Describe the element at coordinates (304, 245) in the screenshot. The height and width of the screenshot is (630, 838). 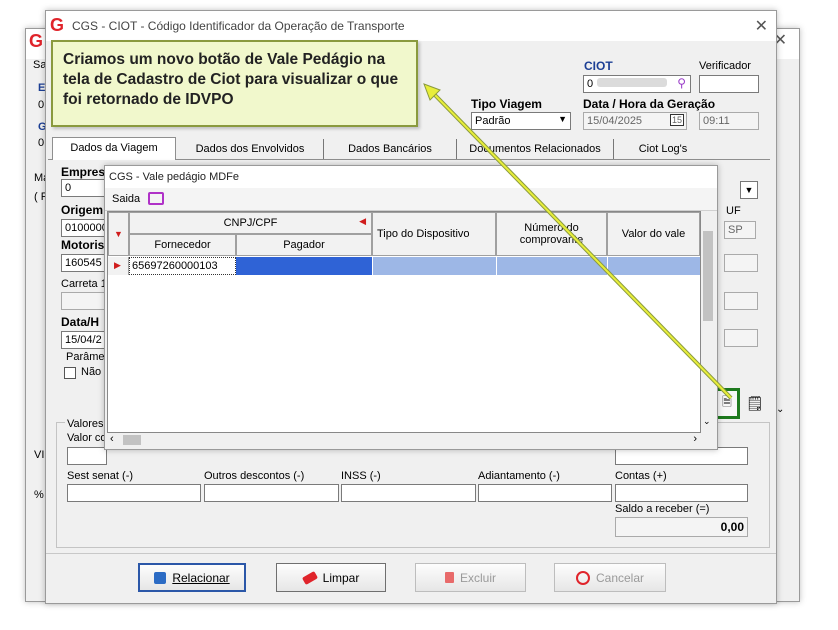
I see `col-pagador: Pagador` at that location.